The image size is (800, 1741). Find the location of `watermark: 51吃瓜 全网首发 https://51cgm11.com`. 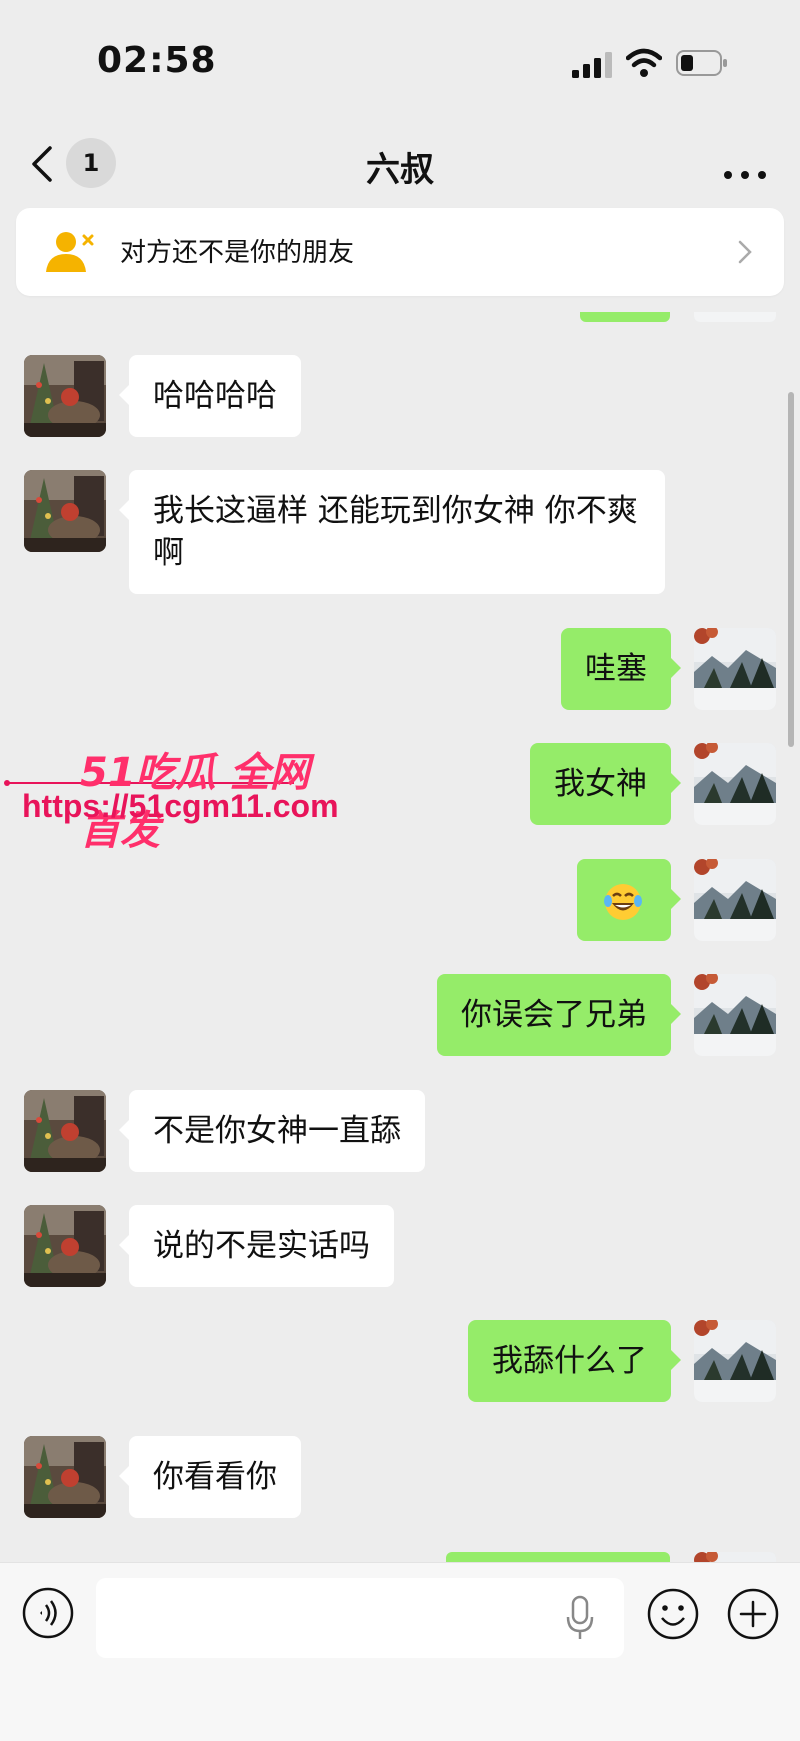

watermark: 51吃瓜 全网首发 https://51cgm11.com is located at coordinates (169, 797).